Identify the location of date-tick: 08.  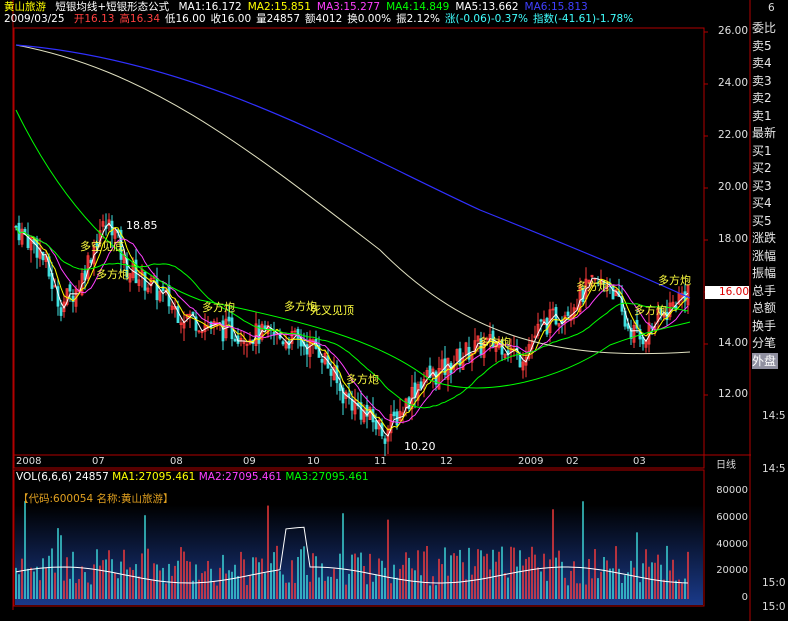
(176, 461).